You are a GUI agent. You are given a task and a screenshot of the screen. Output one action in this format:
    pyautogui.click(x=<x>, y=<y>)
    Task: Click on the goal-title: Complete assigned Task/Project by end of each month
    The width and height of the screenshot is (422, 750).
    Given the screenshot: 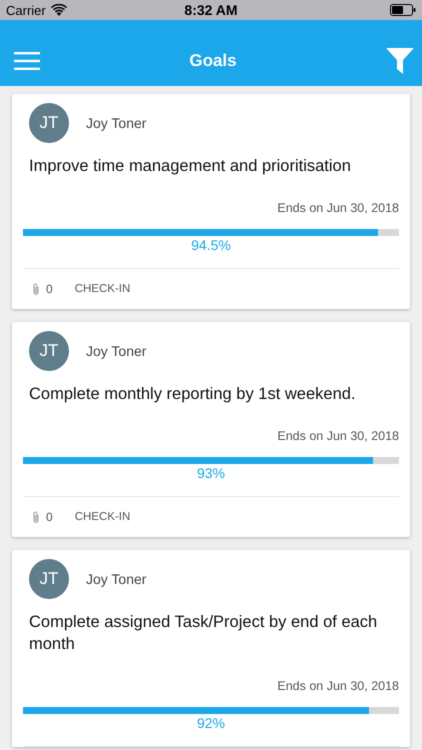 What is the action you would take?
    pyautogui.click(x=203, y=633)
    